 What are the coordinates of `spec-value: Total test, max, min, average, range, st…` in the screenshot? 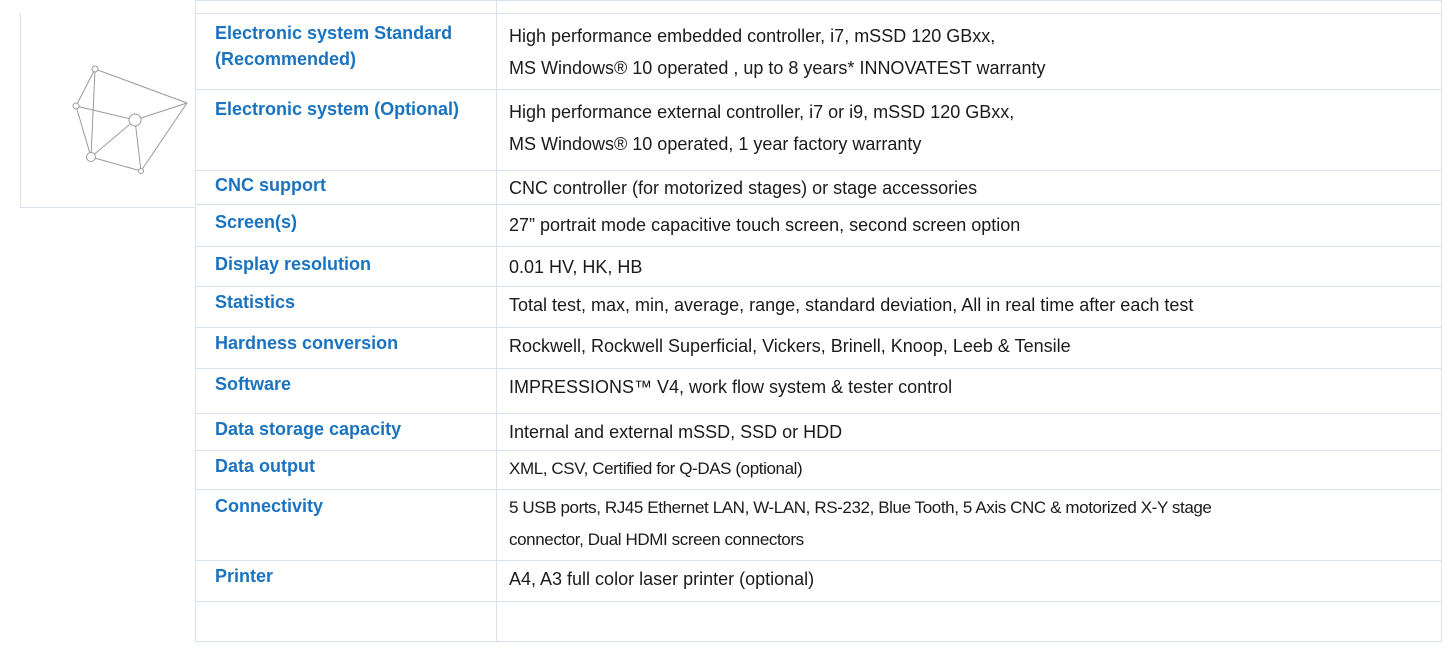 It's located at (969, 307).